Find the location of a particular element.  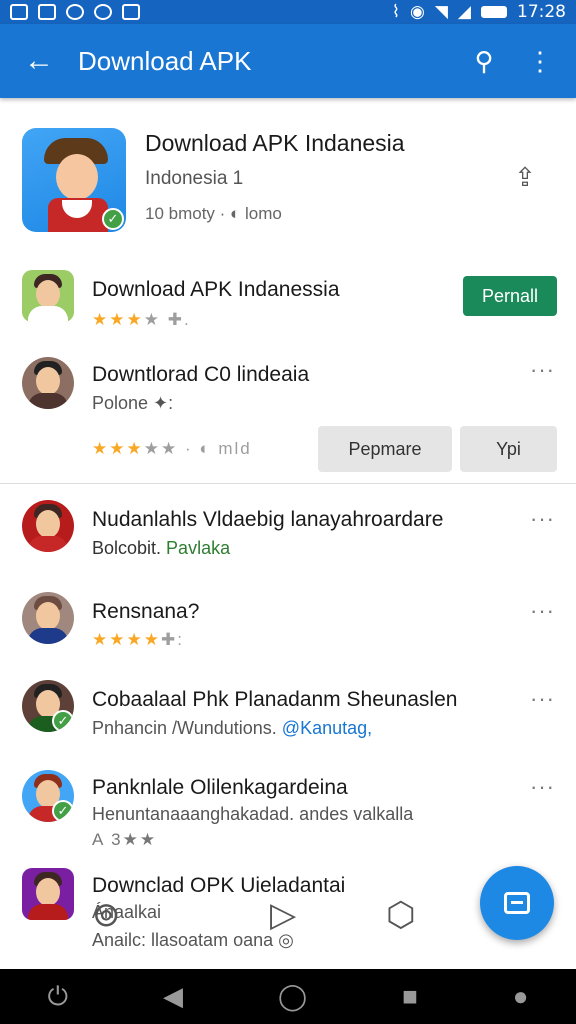

subtitle-link: Pavlaka is located at coordinates (196, 548).